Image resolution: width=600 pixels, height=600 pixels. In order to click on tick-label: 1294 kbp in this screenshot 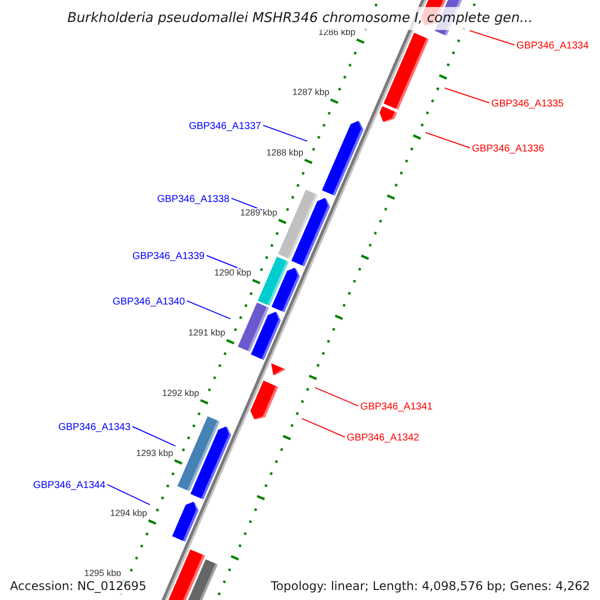, I will do `click(129, 513)`.